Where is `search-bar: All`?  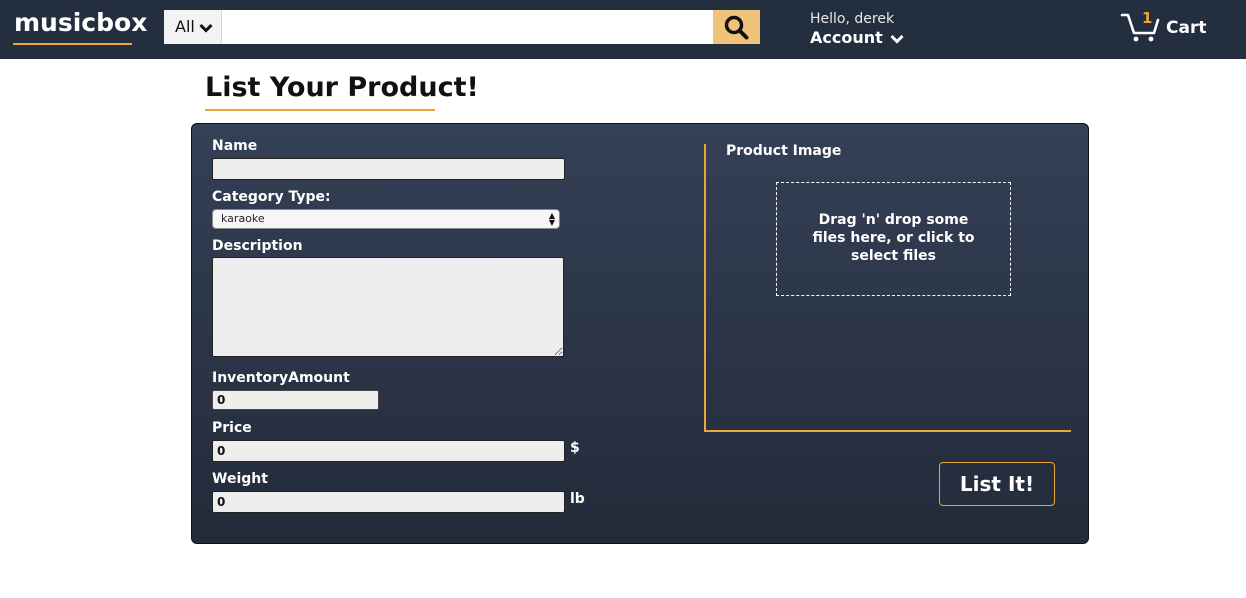
search-bar: All is located at coordinates (462, 27).